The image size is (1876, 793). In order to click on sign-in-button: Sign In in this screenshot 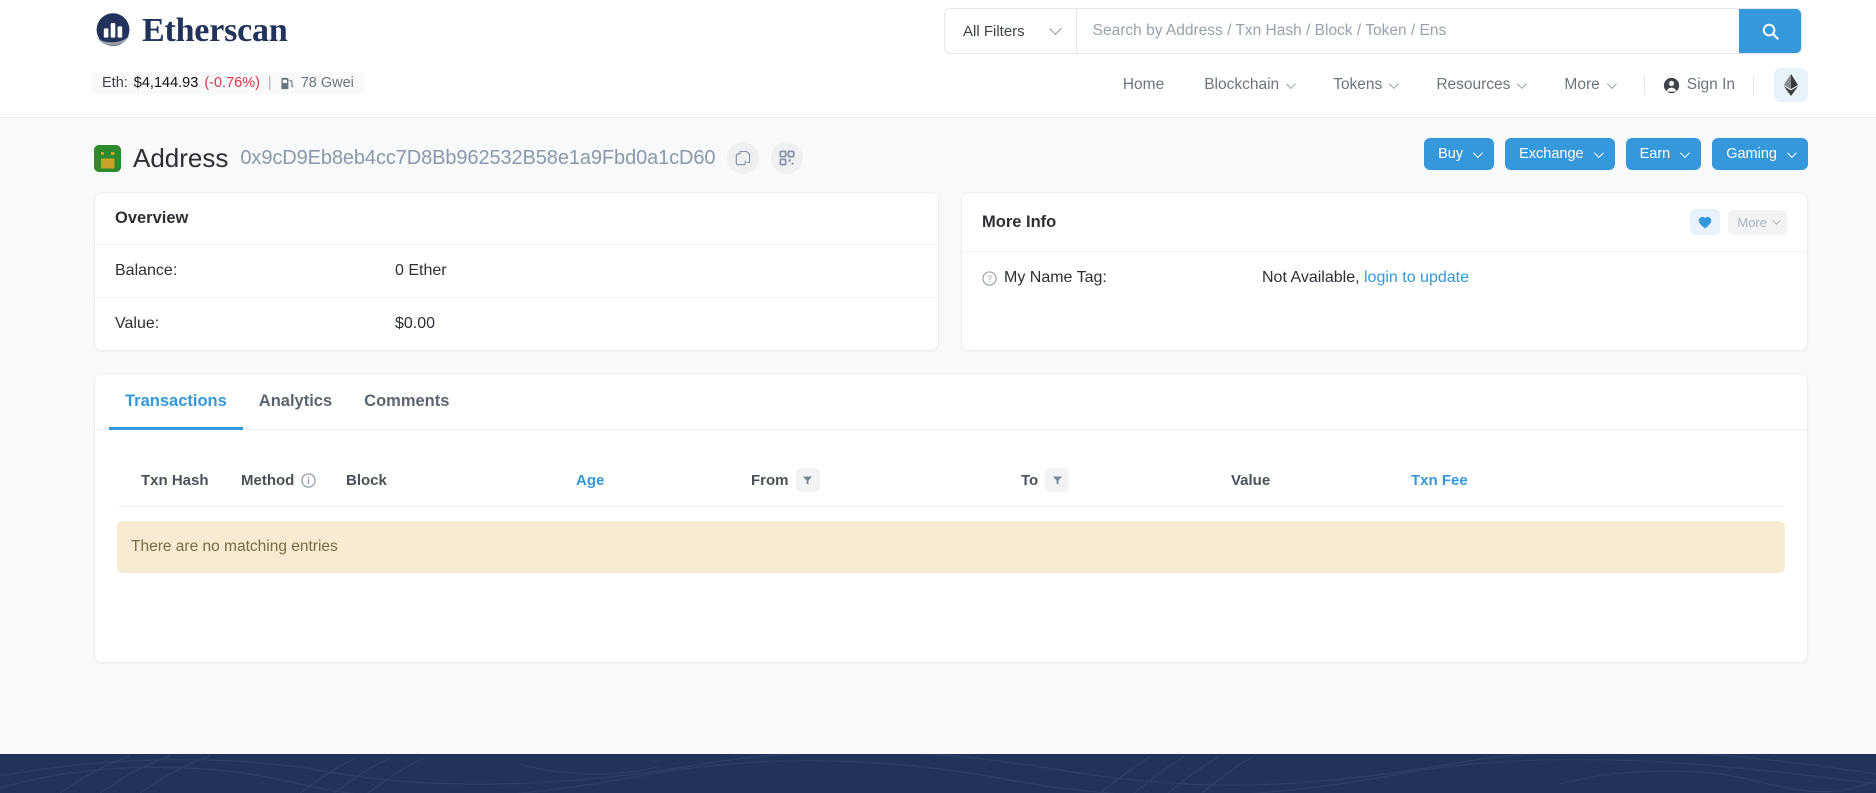, I will do `click(1699, 85)`.